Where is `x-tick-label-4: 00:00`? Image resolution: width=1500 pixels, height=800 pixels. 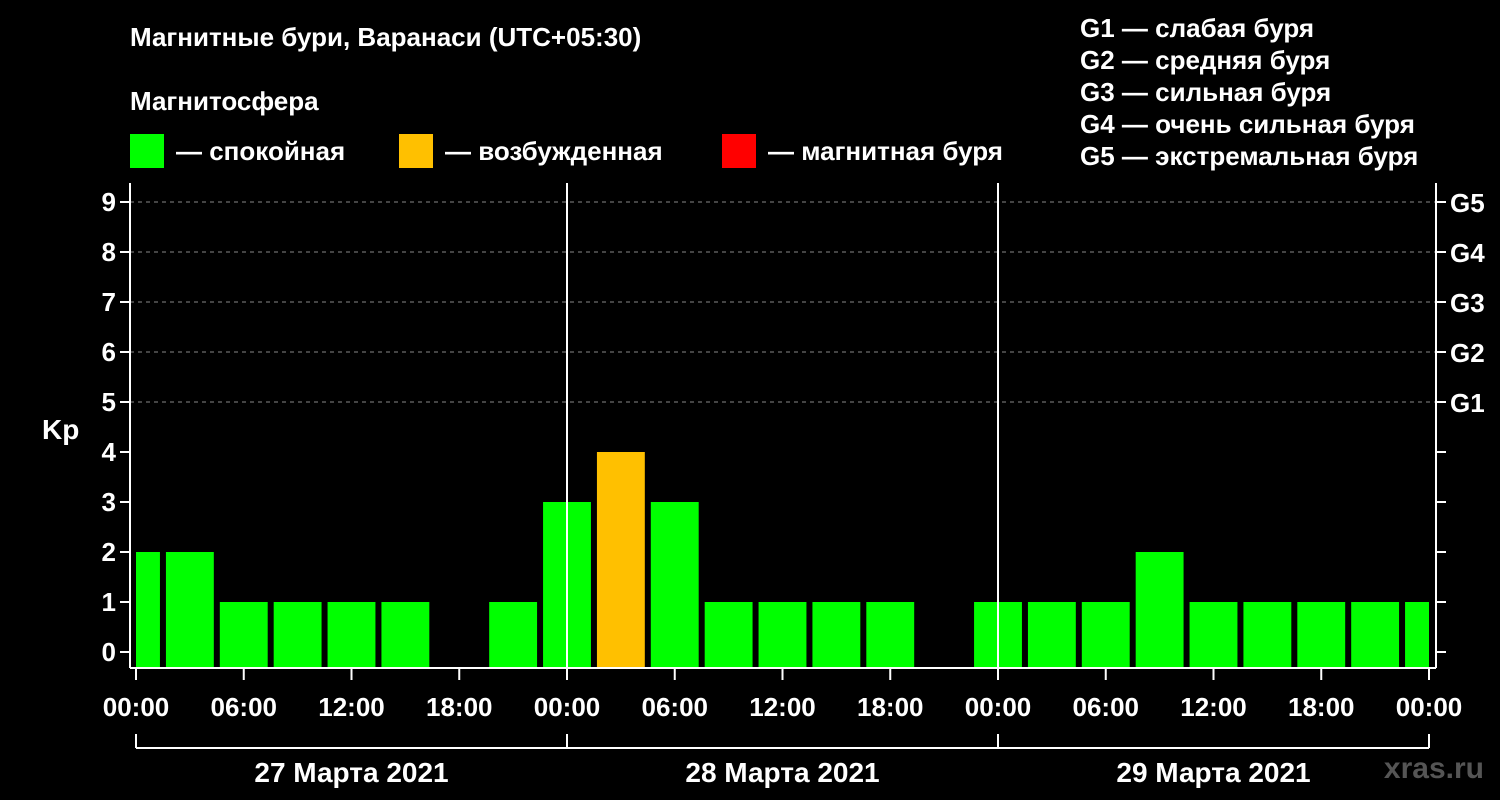
x-tick-label-4: 00:00 is located at coordinates (567, 707).